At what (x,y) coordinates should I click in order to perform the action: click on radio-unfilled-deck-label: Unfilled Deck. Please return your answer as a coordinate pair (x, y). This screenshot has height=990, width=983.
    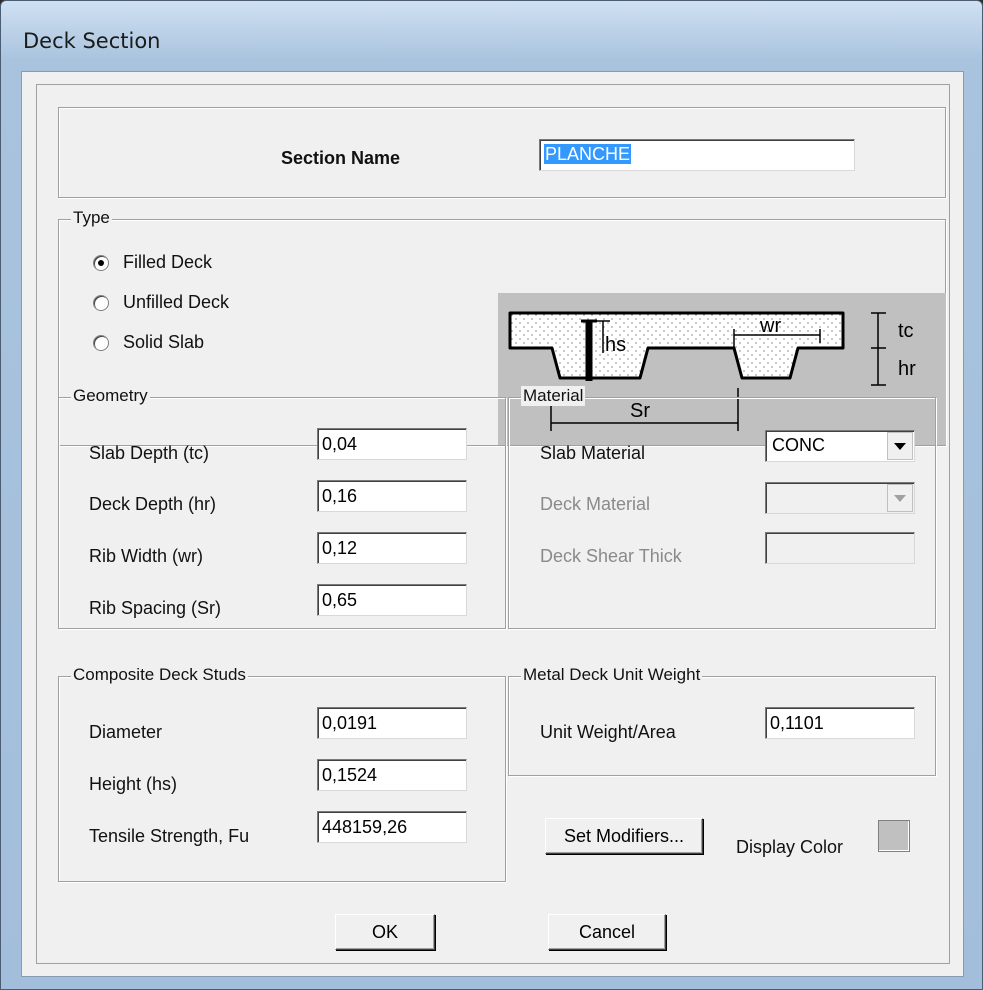
    Looking at the image, I should click on (176, 302).